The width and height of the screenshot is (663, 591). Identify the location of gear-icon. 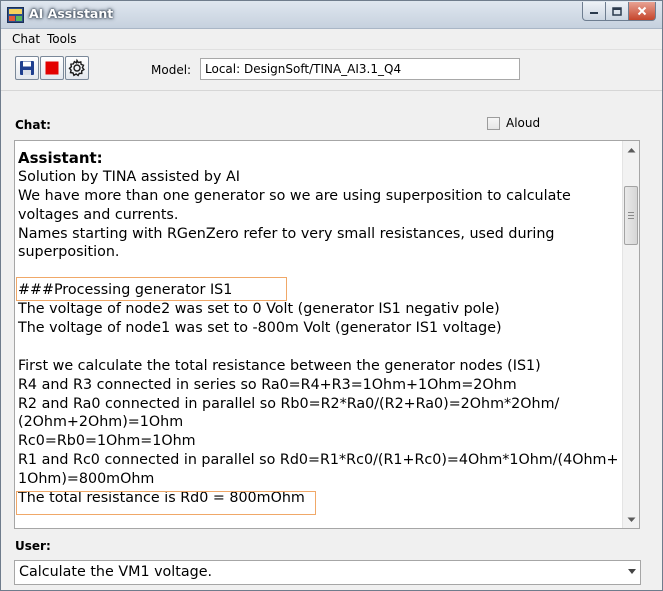
(76, 67).